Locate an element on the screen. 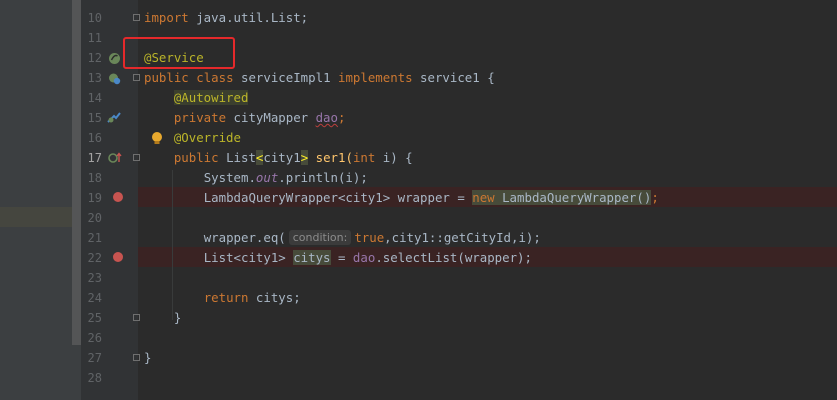 This screenshot has width=837, height=400. keyword: return is located at coordinates (226, 297).